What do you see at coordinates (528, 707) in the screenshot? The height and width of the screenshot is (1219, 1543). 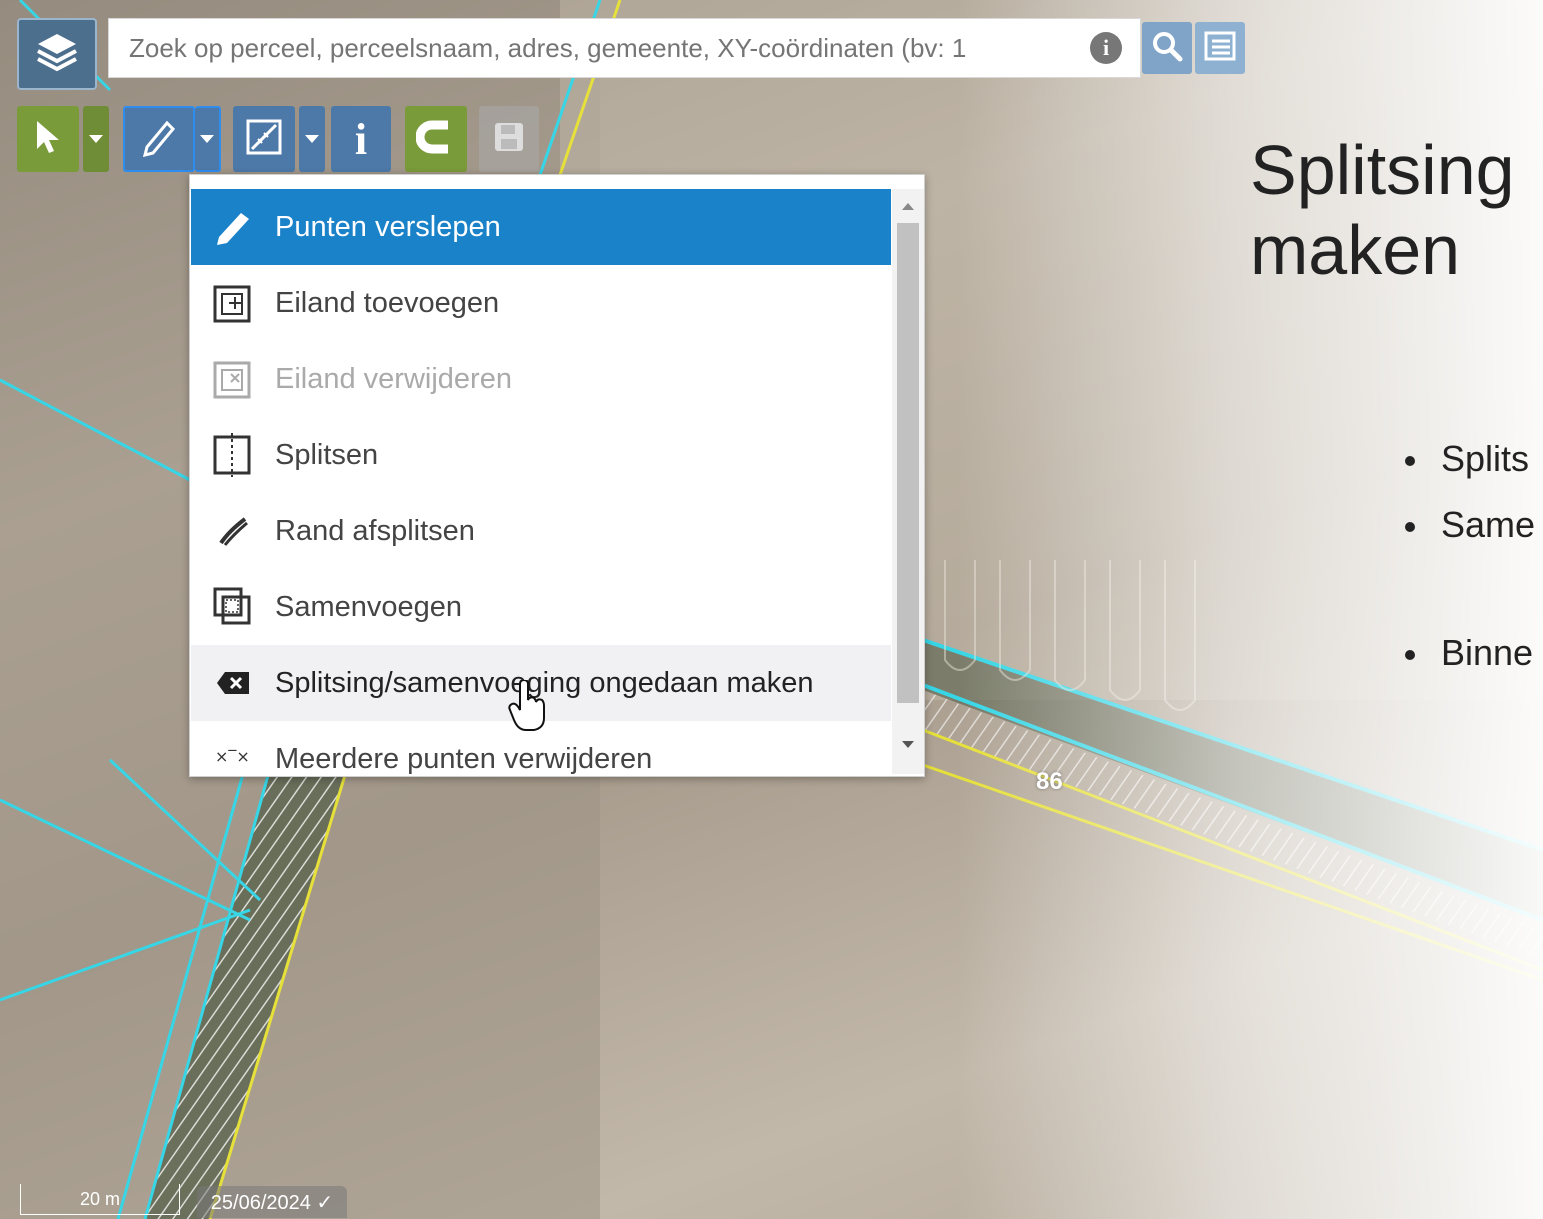 I see `hand-cursor-icon` at bounding box center [528, 707].